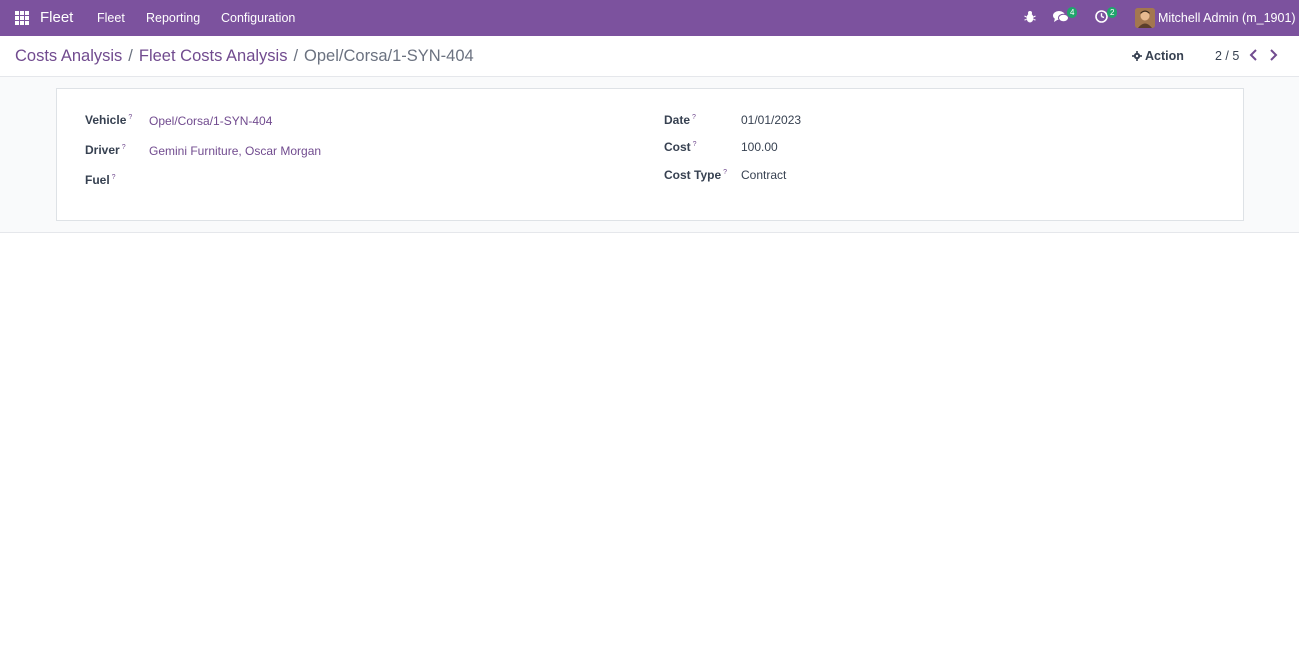  What do you see at coordinates (694, 117) in the screenshot?
I see `date-help-icon: ?` at bounding box center [694, 117].